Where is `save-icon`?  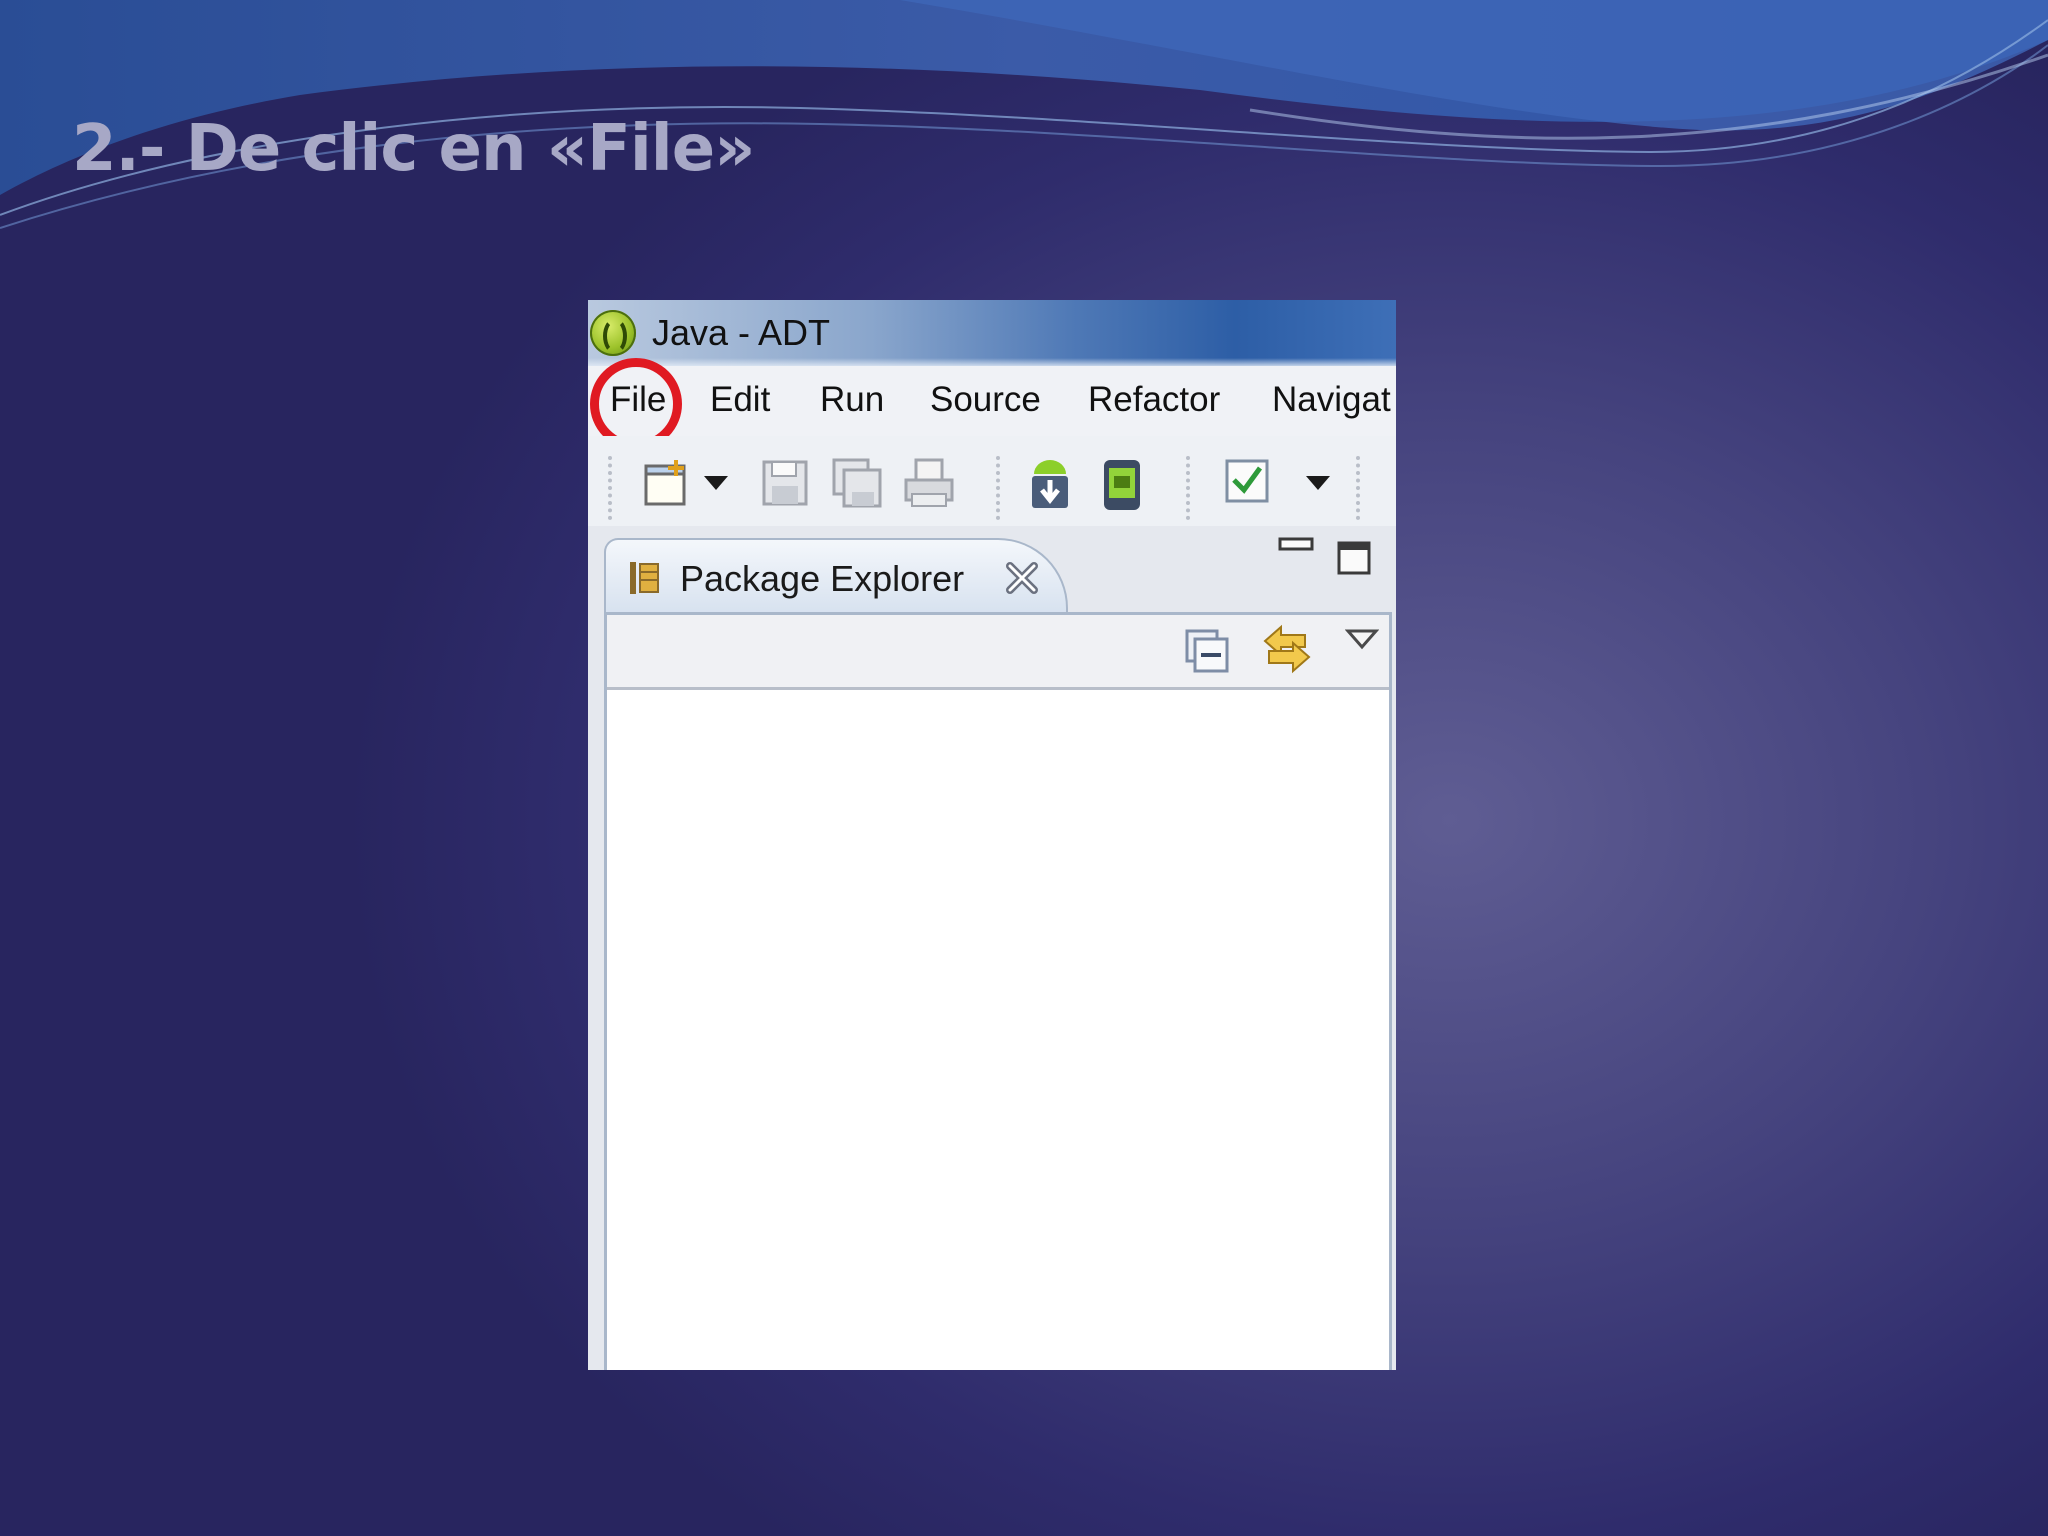
save-icon is located at coordinates (785, 483).